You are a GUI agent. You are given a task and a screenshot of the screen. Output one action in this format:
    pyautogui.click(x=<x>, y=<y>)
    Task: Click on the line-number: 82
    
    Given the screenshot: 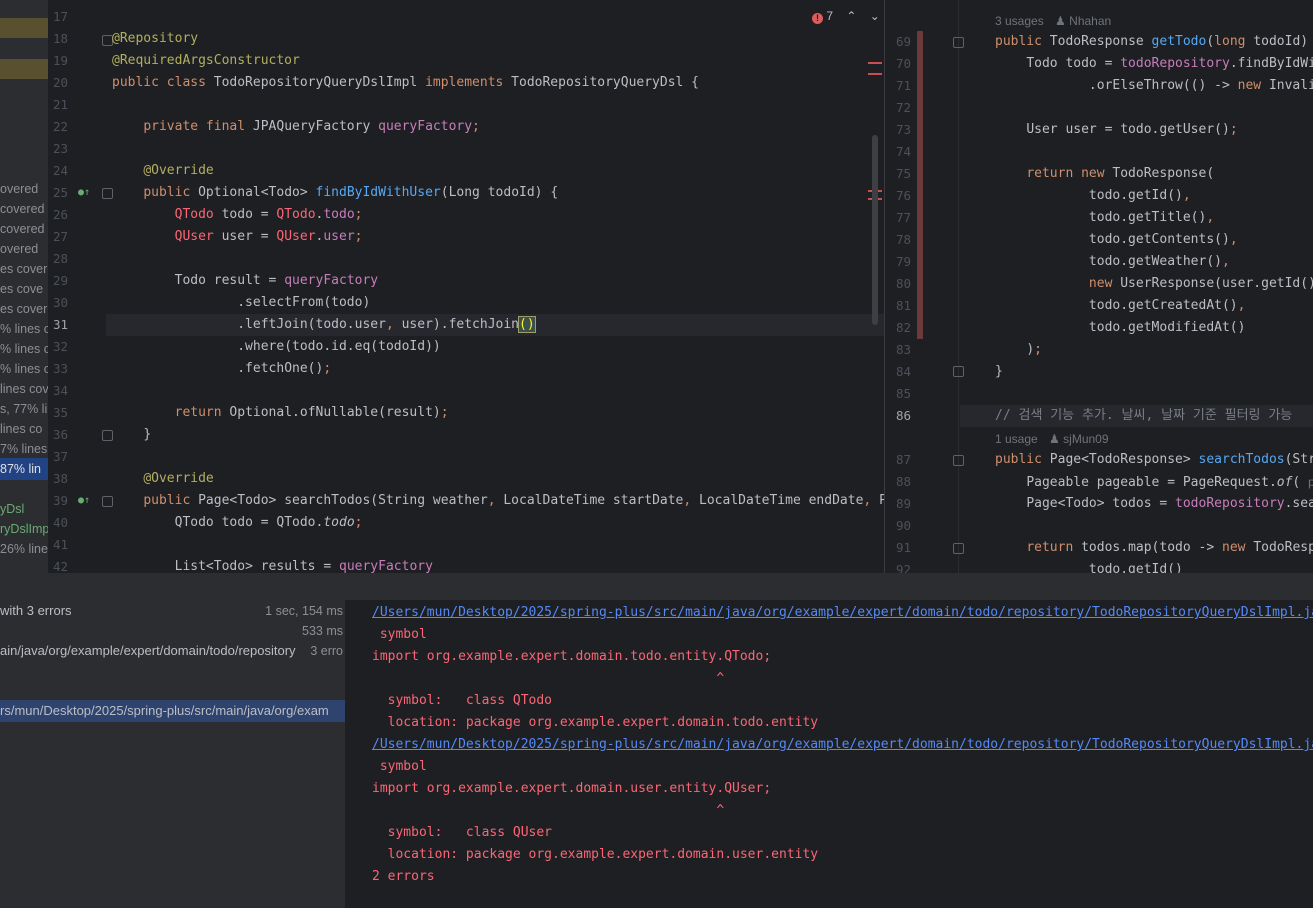 What is the action you would take?
    pyautogui.click(x=903, y=327)
    